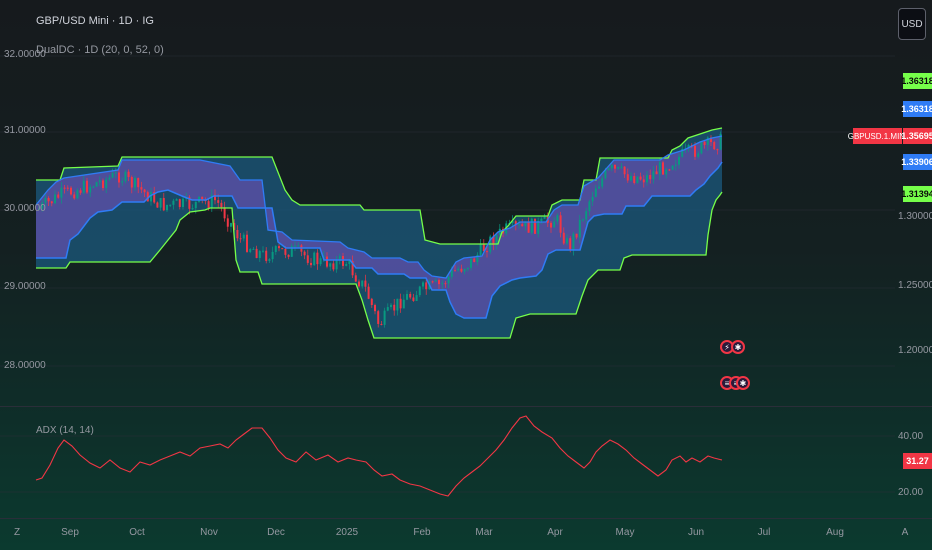 Image resolution: width=932 pixels, height=550 pixels. I want to click on time-axis-tick: Apr, so click(555, 532).